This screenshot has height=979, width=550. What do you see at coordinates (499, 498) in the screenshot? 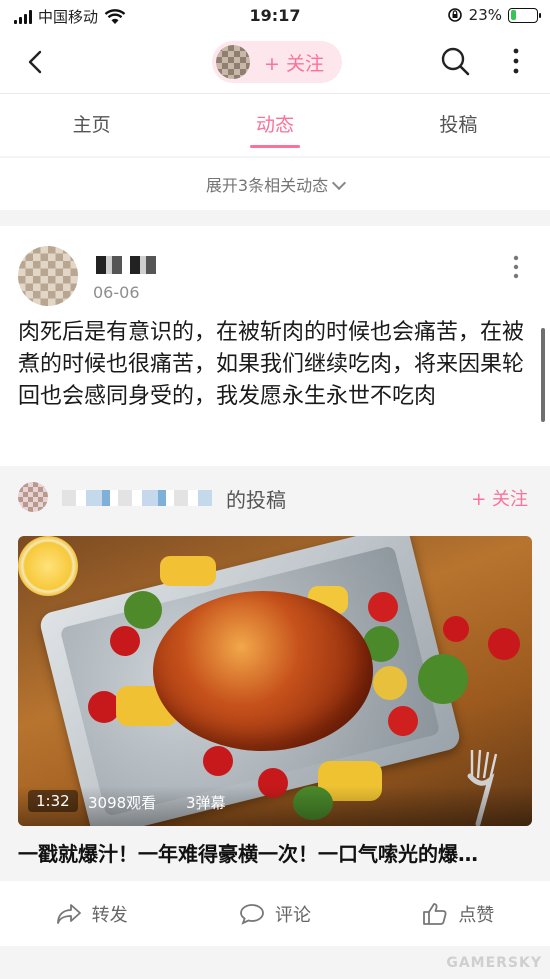
I see `follow-button: + 关注` at bounding box center [499, 498].